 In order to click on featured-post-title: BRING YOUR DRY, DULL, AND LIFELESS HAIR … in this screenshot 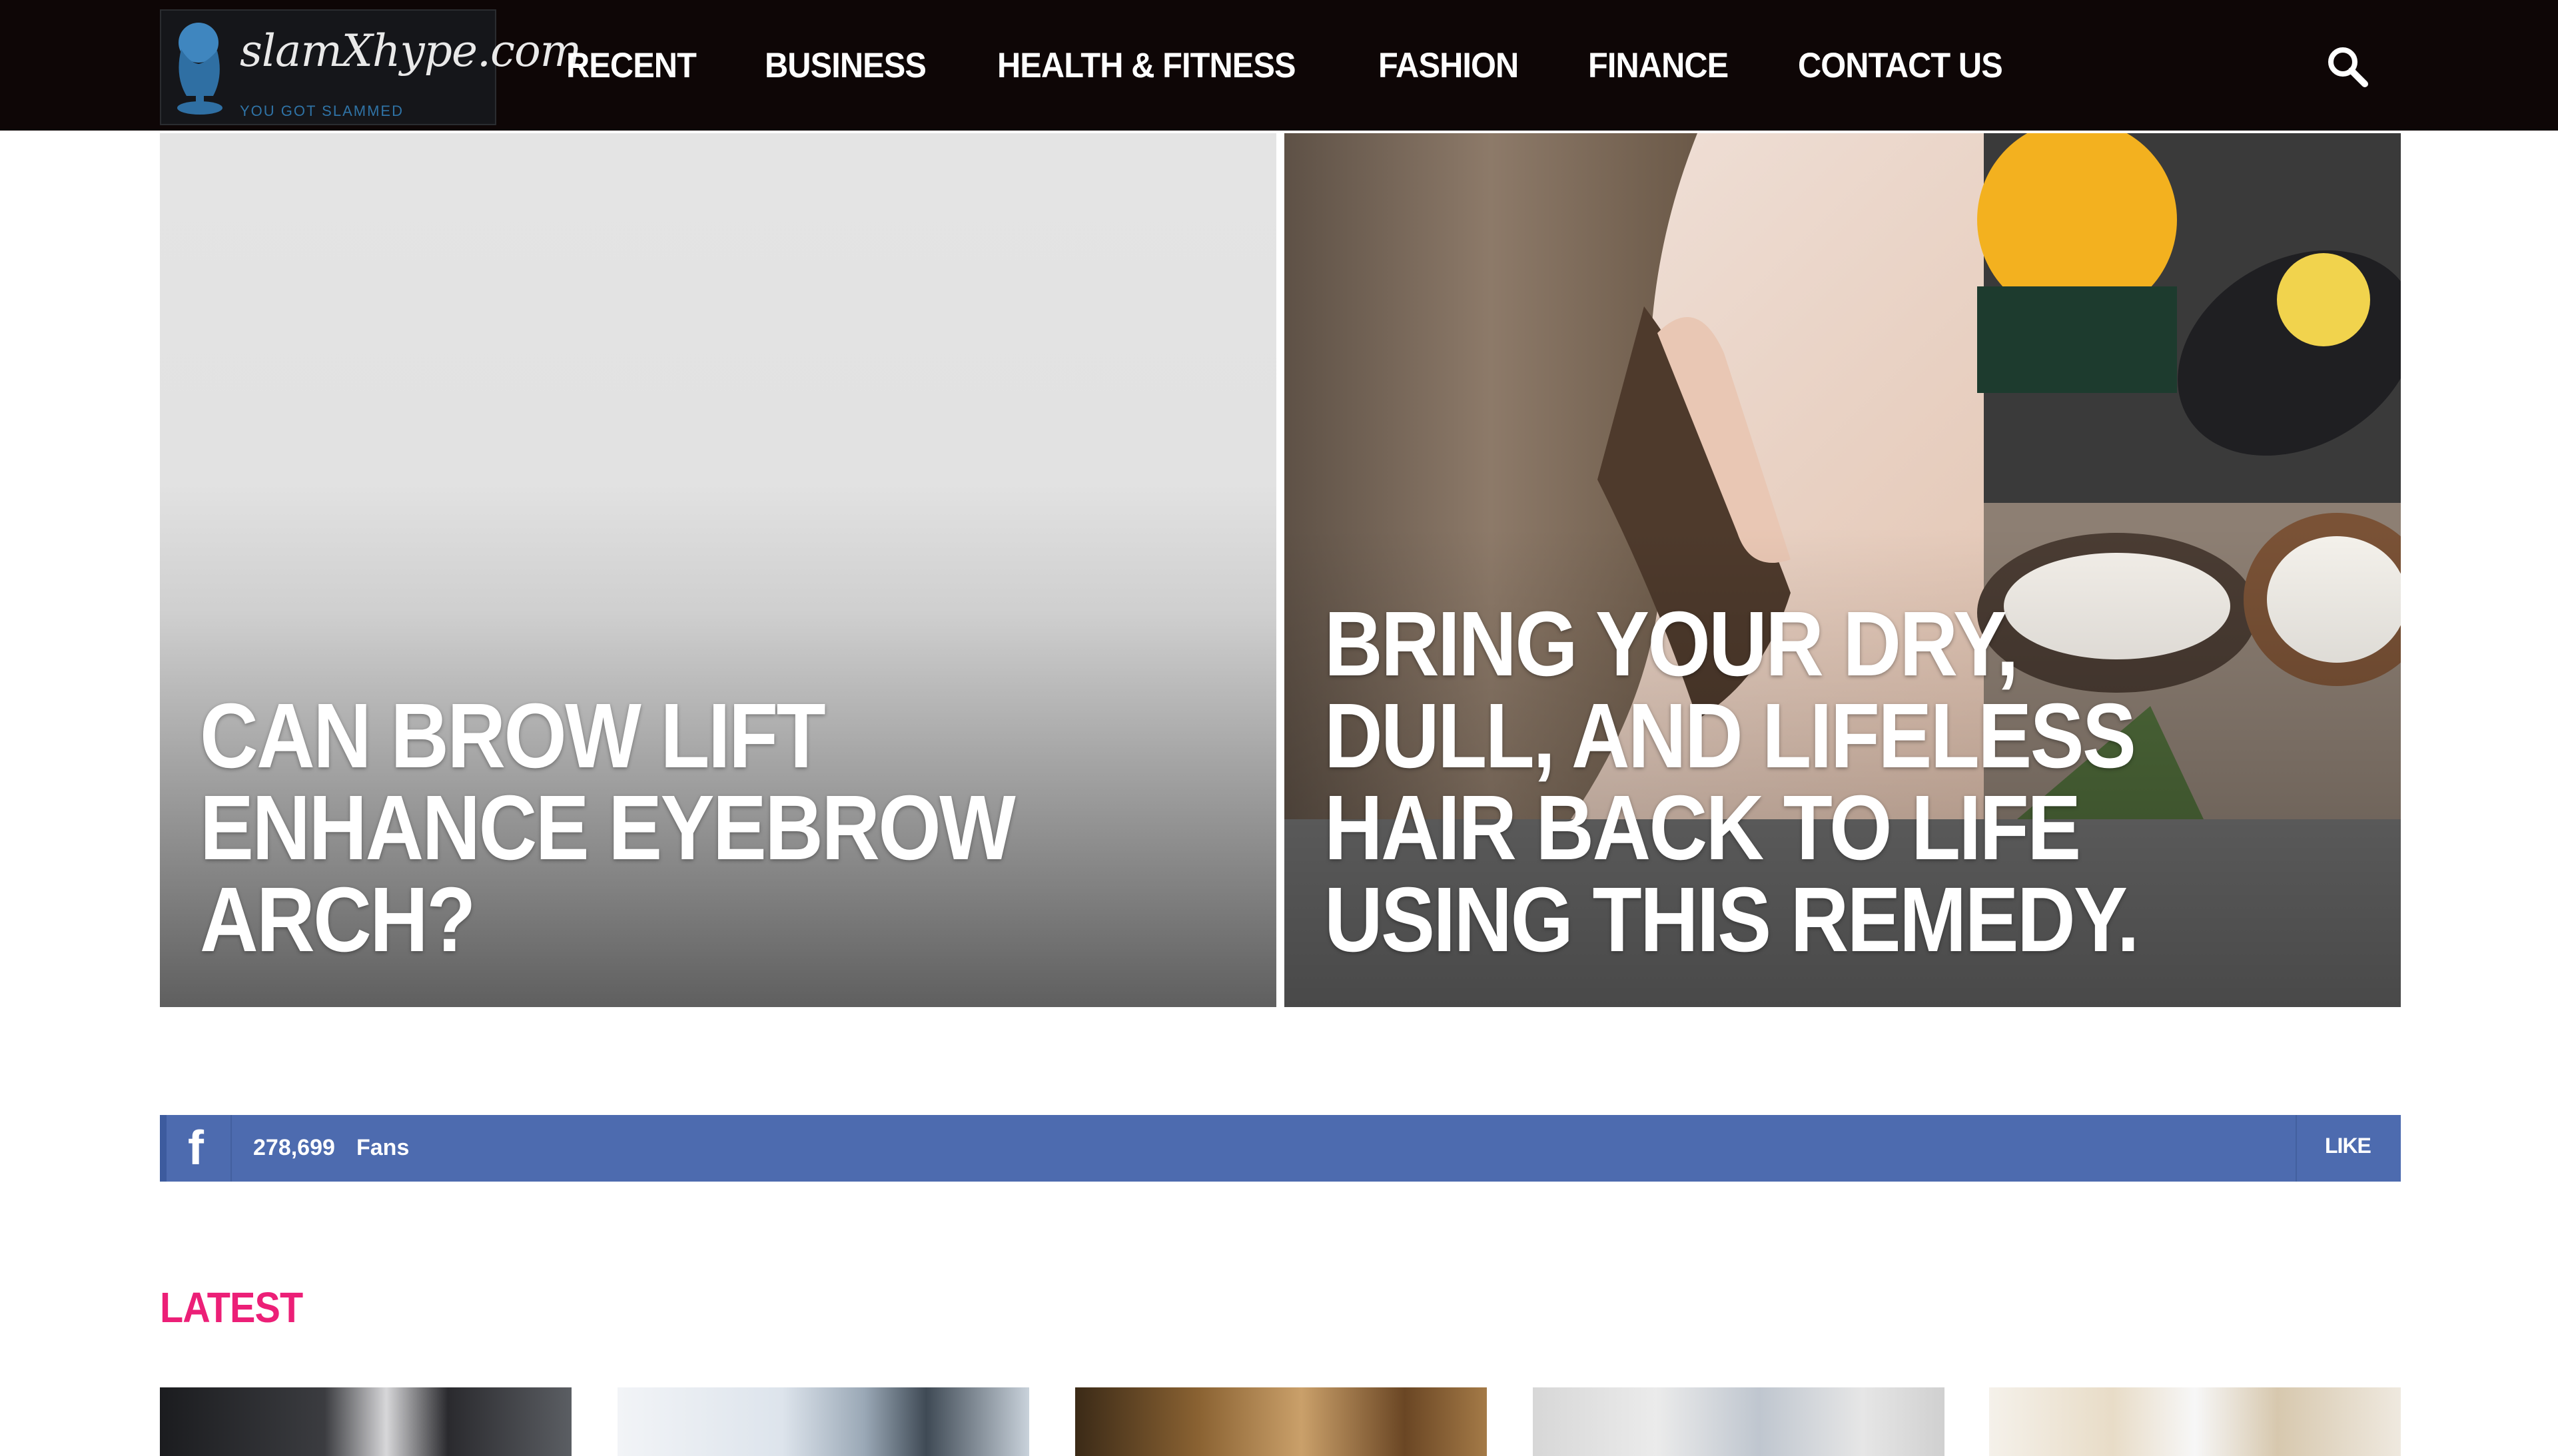, I will do `click(1781, 782)`.